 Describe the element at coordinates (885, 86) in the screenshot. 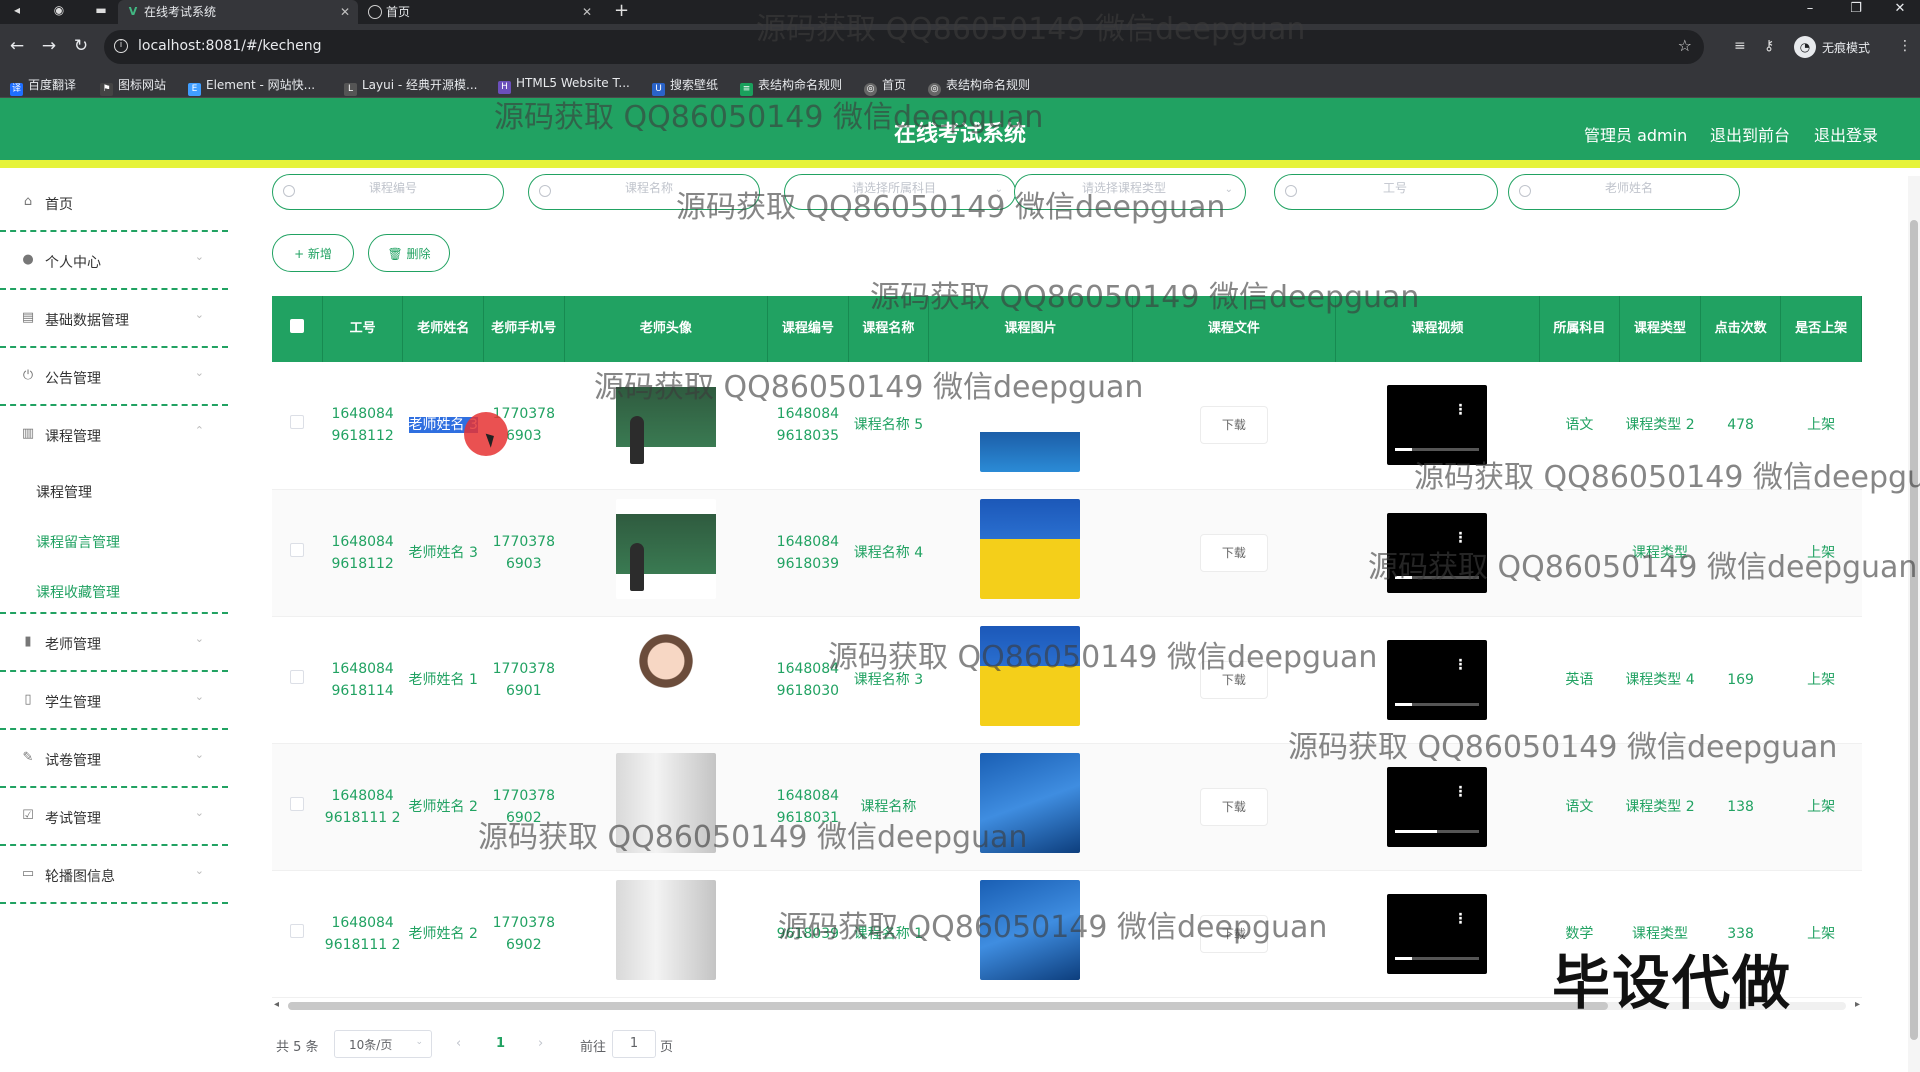

I see `bookmark-item: ◎ 首页` at that location.